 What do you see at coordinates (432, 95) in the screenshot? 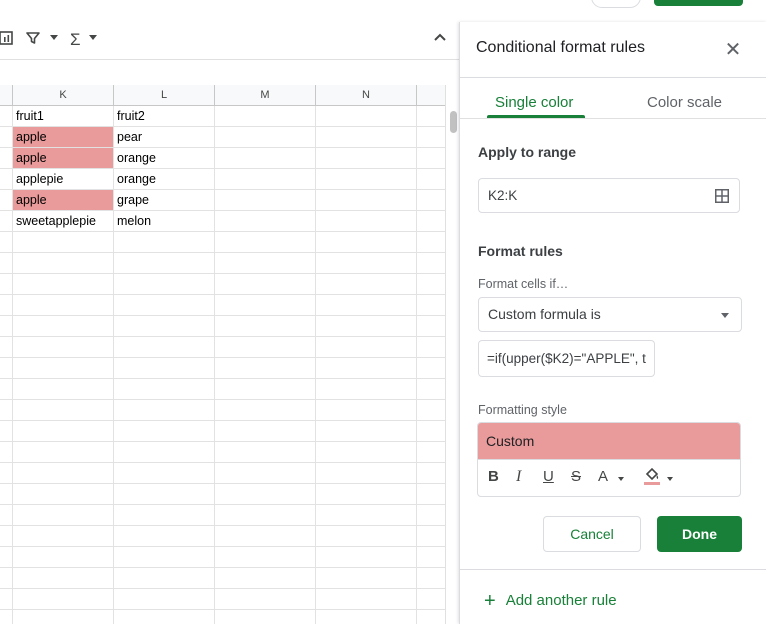
I see `column-header-o` at bounding box center [432, 95].